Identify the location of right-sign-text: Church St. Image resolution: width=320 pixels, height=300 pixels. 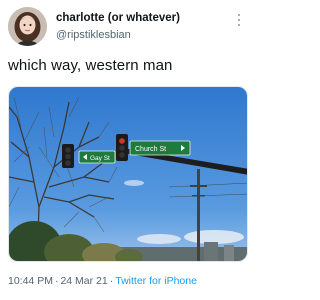
(150, 149).